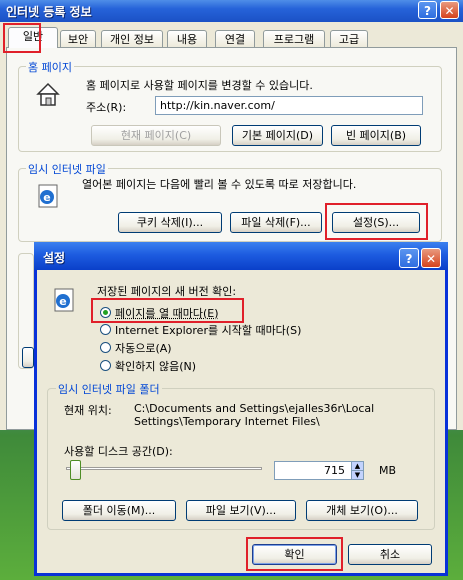 Image resolution: width=463 pixels, height=580 pixels. What do you see at coordinates (277, 135) in the screenshot?
I see `use-default-button: 기본 페이지(D)` at bounding box center [277, 135].